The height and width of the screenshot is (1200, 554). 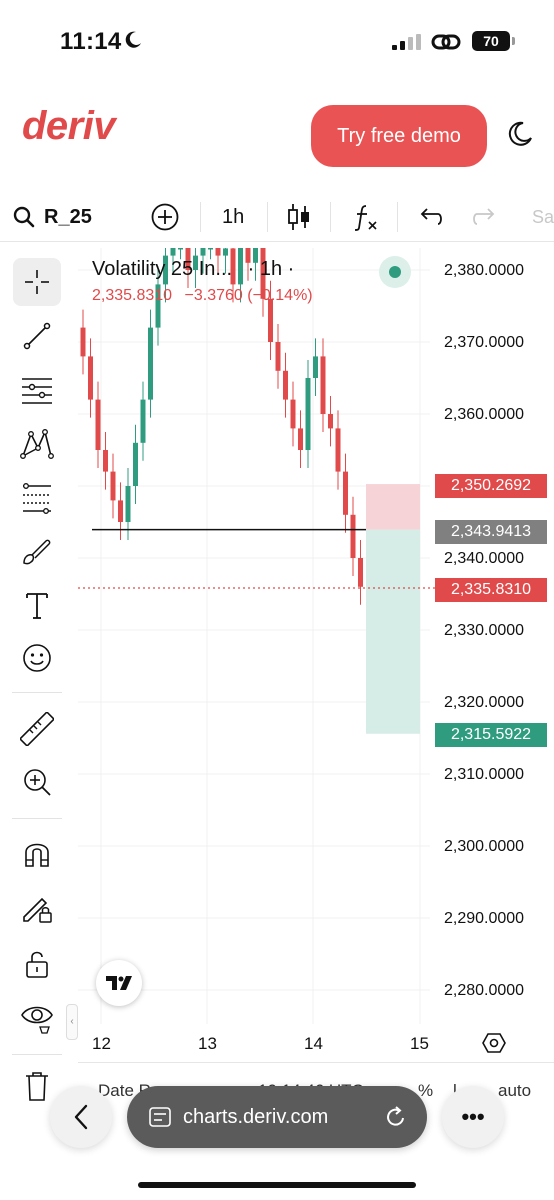 What do you see at coordinates (37, 498) in the screenshot?
I see `prediction-tool` at bounding box center [37, 498].